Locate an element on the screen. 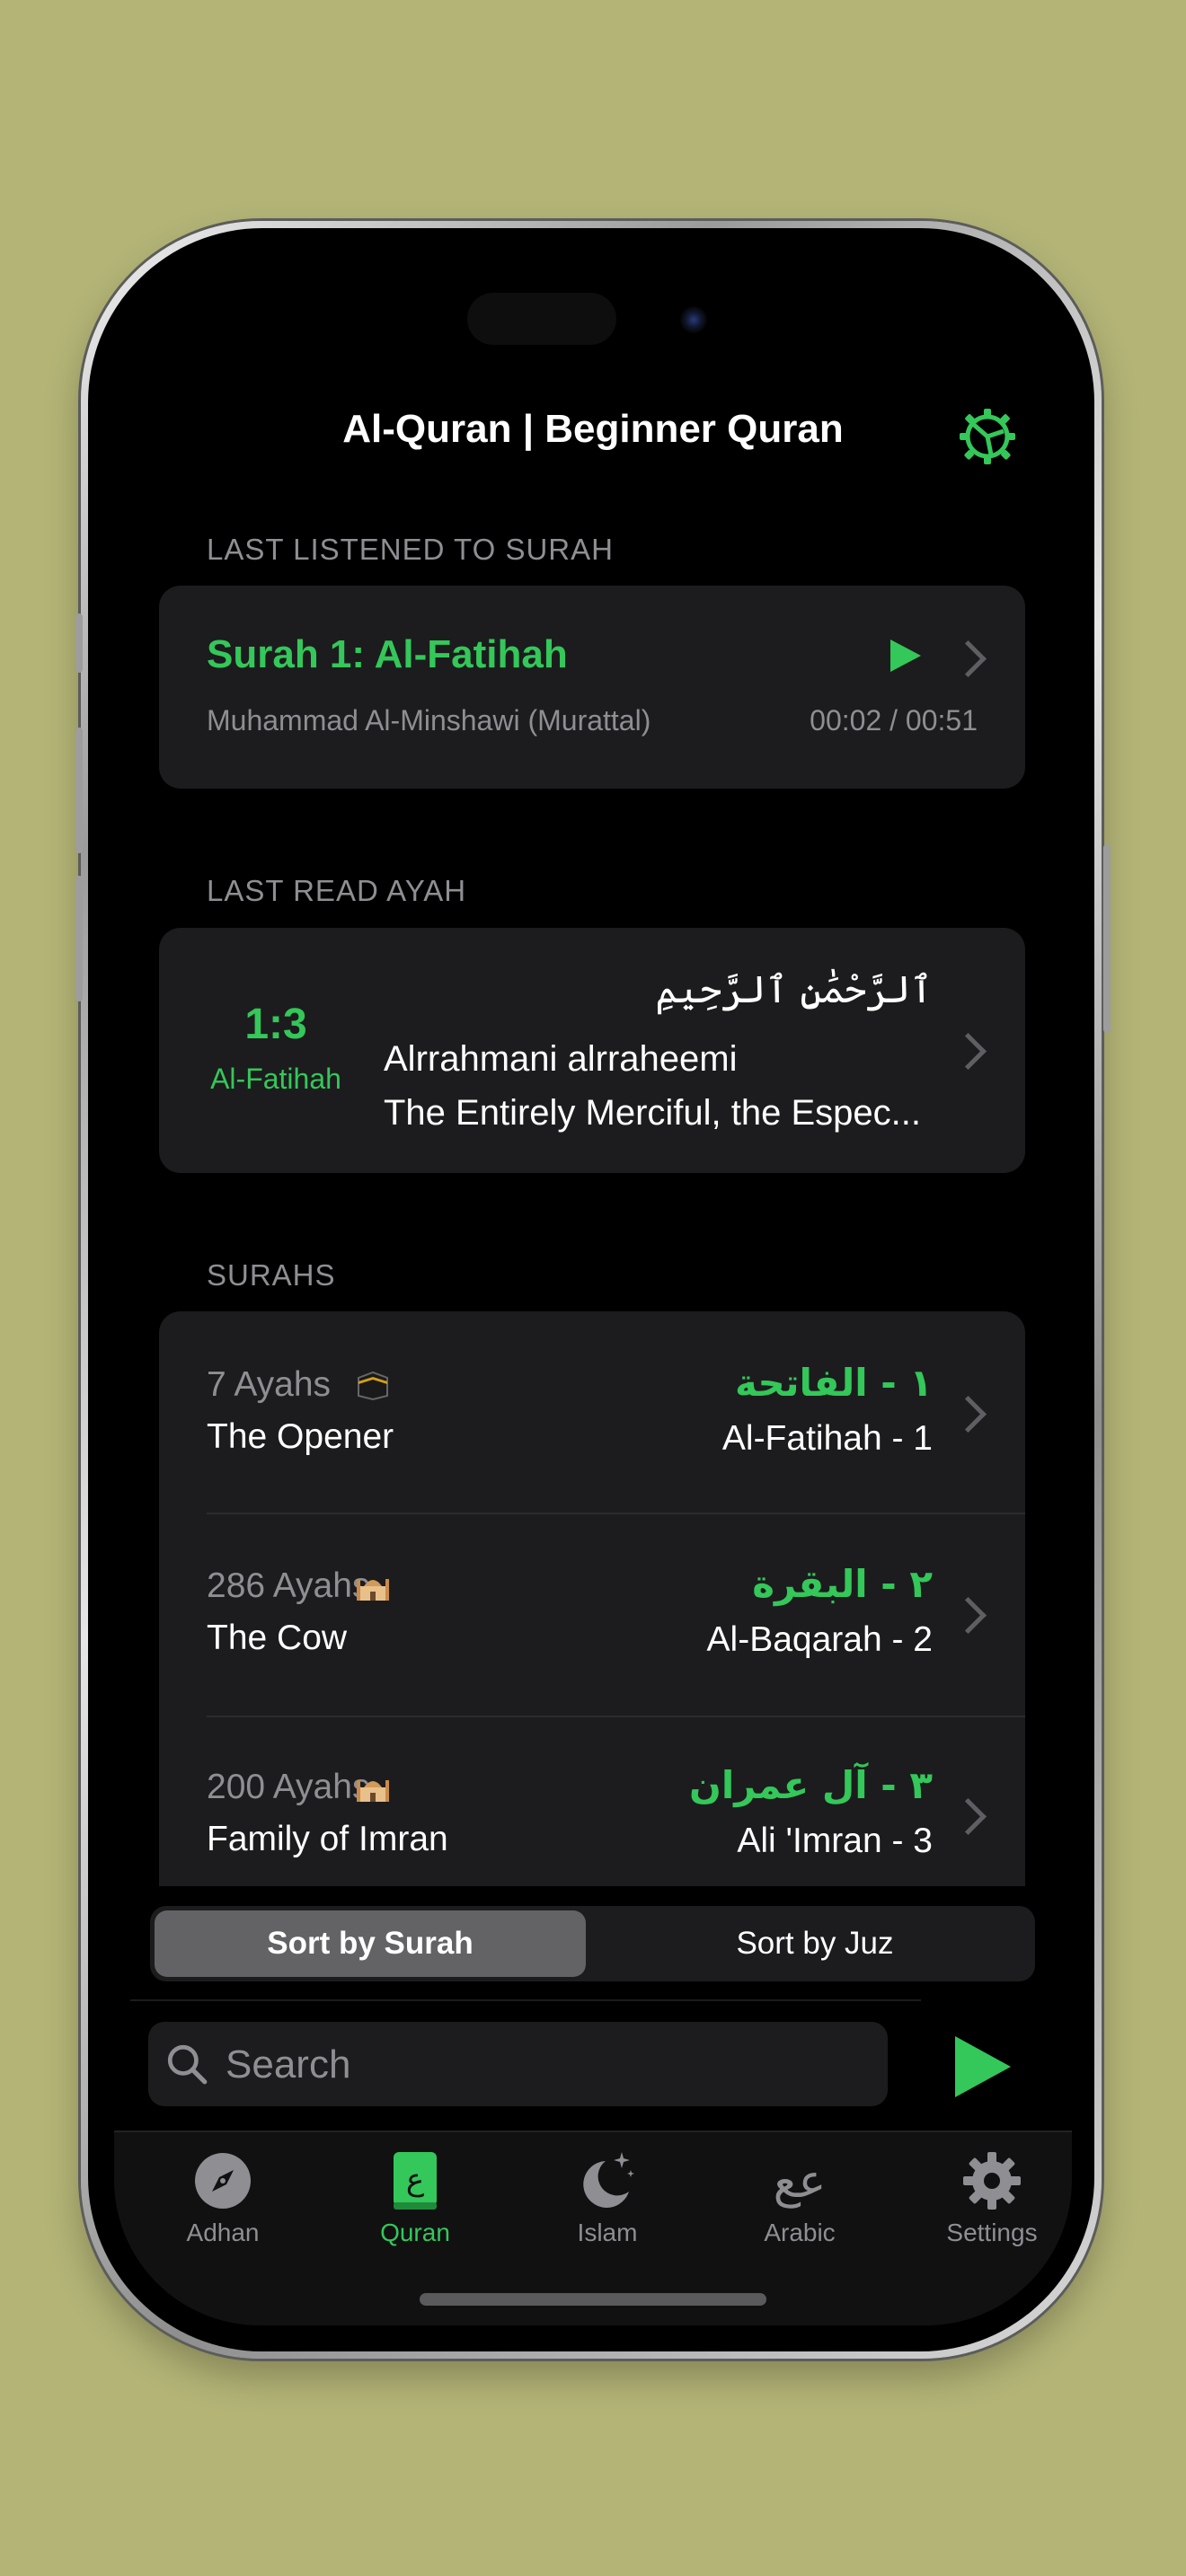 Image resolution: width=1186 pixels, height=2576 pixels. surah-english-name: Family of Imran is located at coordinates (327, 1839).